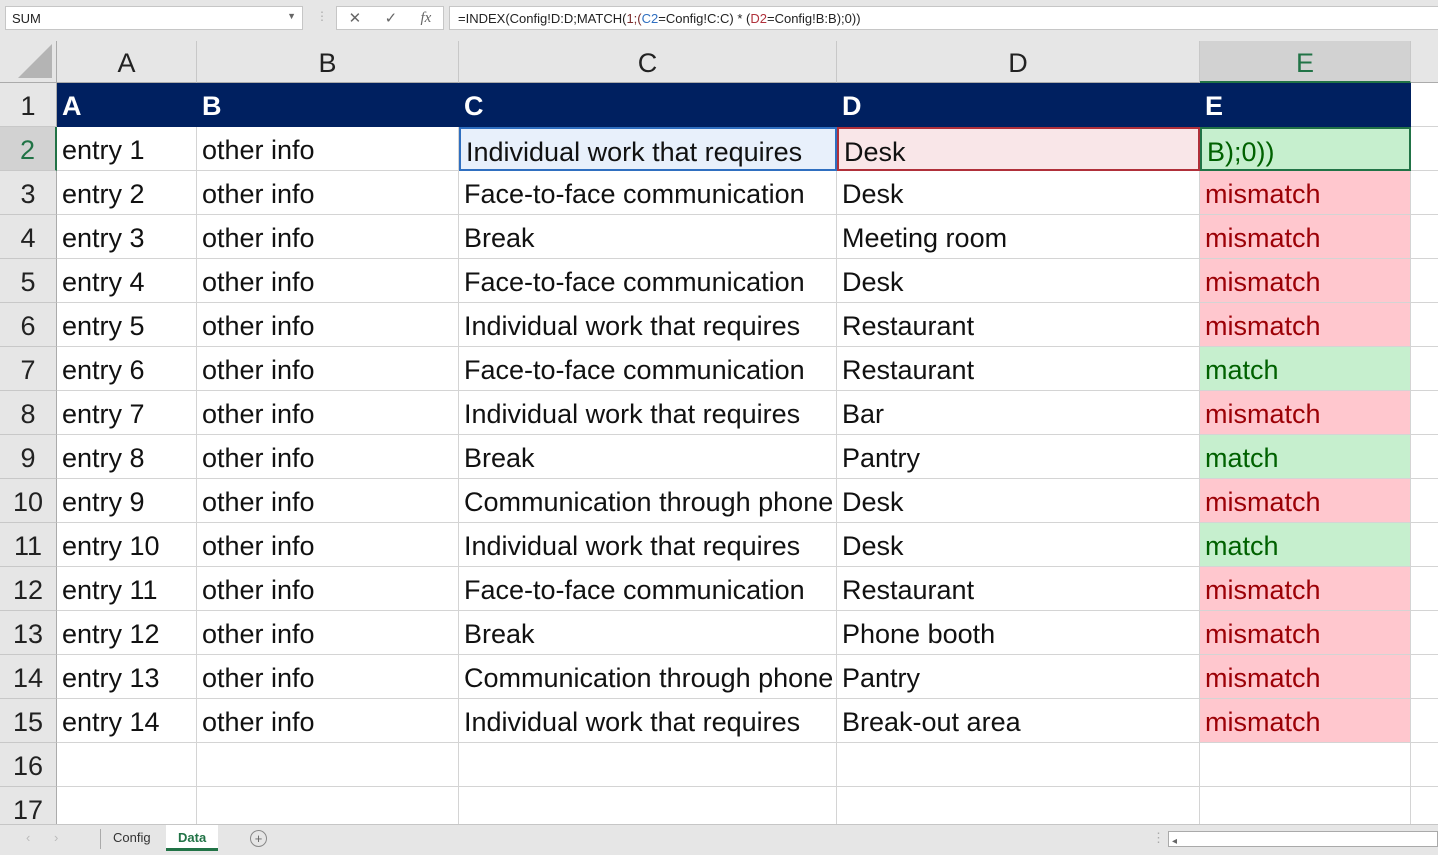 This screenshot has width=1438, height=855. I want to click on cell-e8: mismatch, so click(1305, 413).